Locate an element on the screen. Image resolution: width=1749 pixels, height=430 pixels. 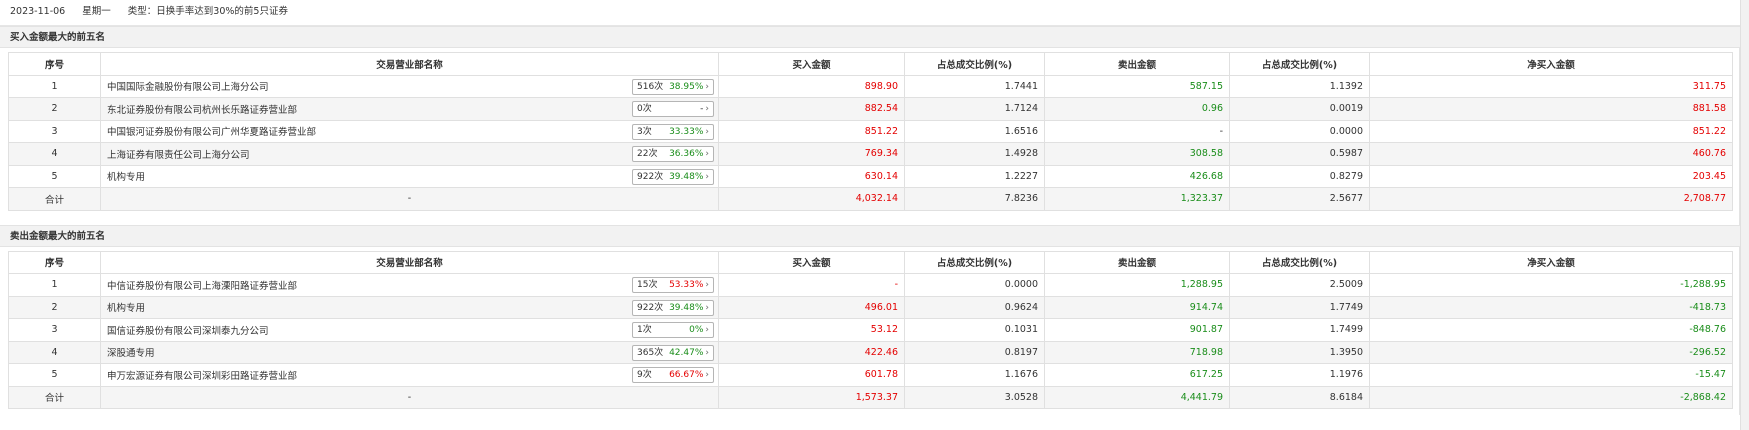
broker-stats-button: 0次 - › is located at coordinates (673, 109).